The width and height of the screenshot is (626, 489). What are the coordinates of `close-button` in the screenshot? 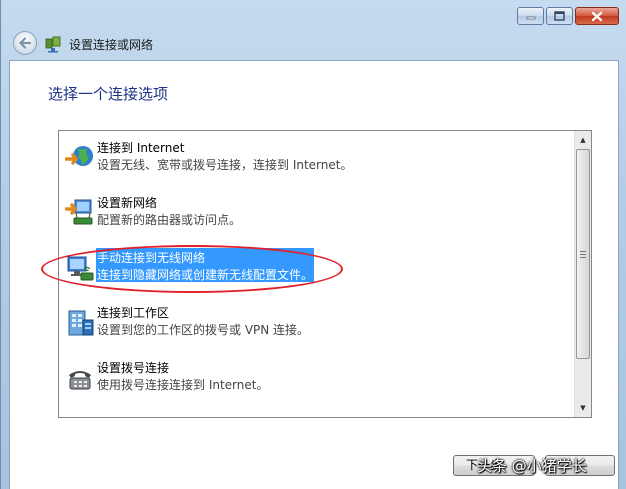 It's located at (597, 16).